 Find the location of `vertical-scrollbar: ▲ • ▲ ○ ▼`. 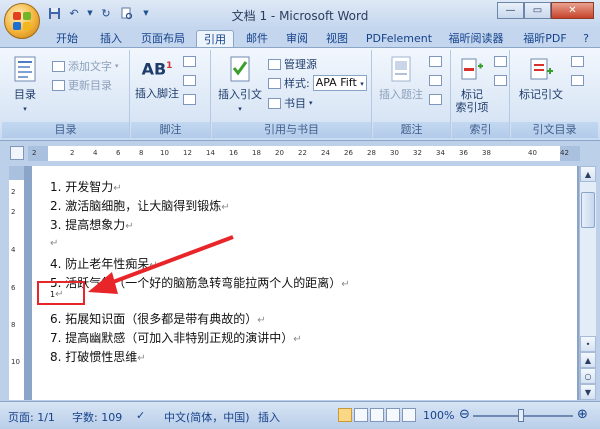

vertical-scrollbar: ▲ • ▲ ○ ▼ is located at coordinates (587, 283).